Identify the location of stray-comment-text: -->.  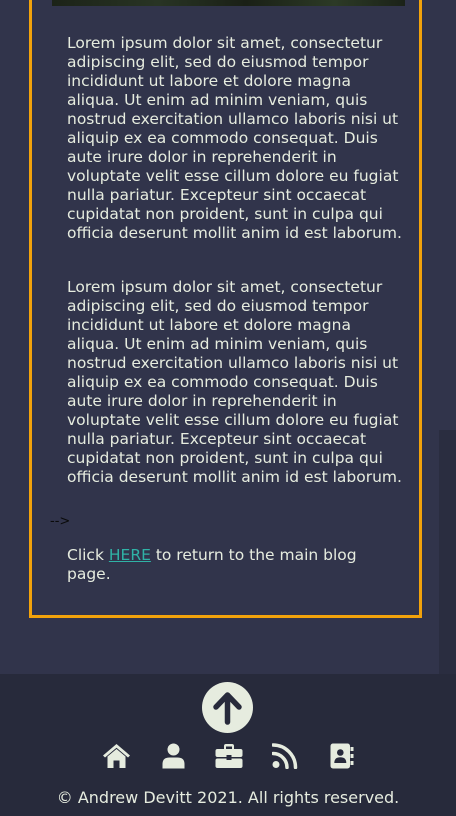
(60, 521).